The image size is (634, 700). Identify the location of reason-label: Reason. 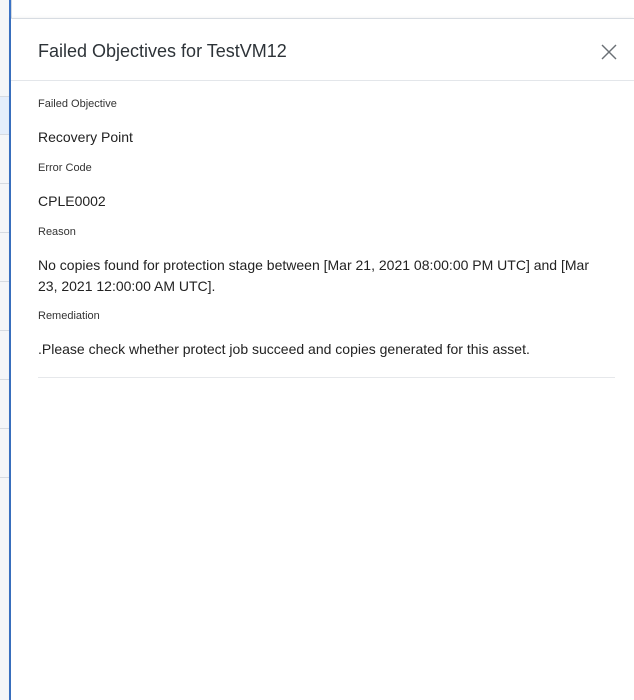
(57, 232).